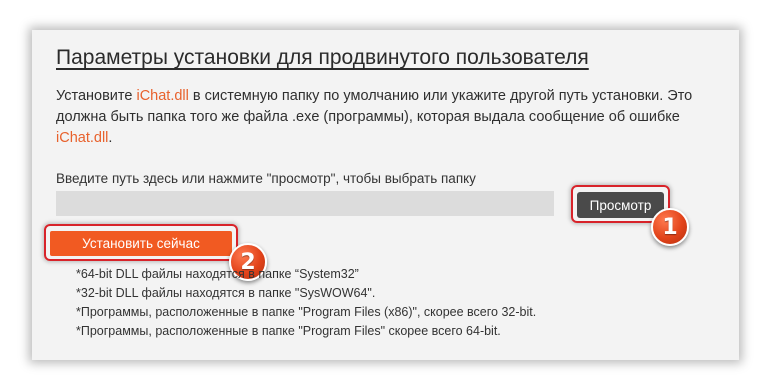  What do you see at coordinates (670, 227) in the screenshot?
I see `step-1-badge: 1` at bounding box center [670, 227].